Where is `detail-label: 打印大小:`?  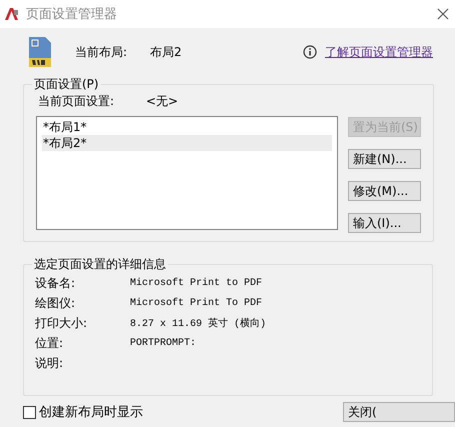 detail-label: 打印大小: is located at coordinates (61, 323).